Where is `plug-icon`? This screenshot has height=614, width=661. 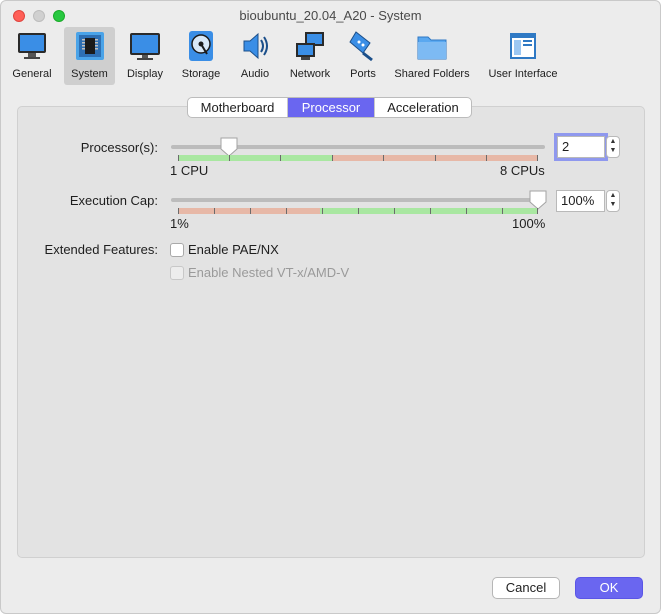 plug-icon is located at coordinates (361, 46).